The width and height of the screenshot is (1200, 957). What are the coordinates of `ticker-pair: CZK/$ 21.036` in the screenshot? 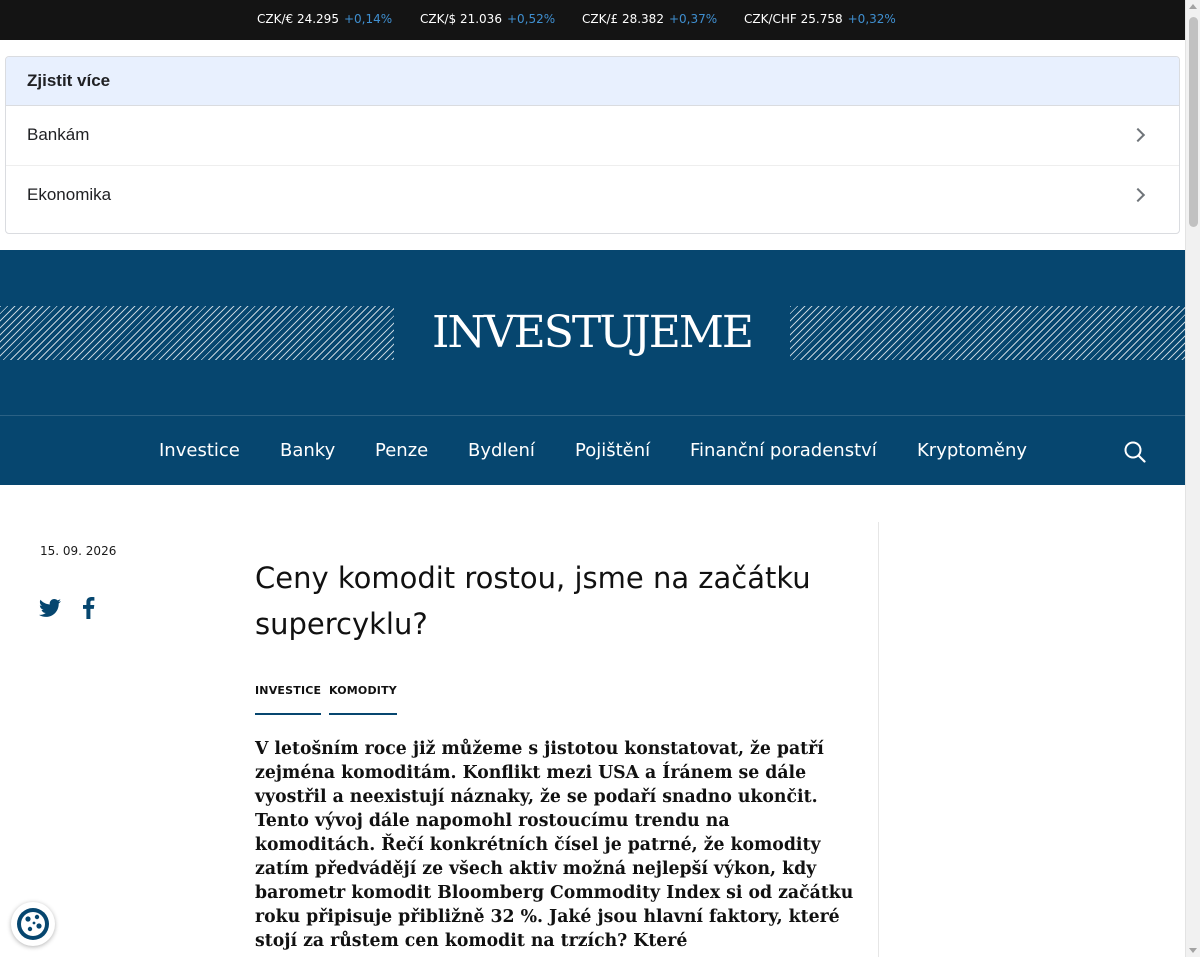 It's located at (461, 19).